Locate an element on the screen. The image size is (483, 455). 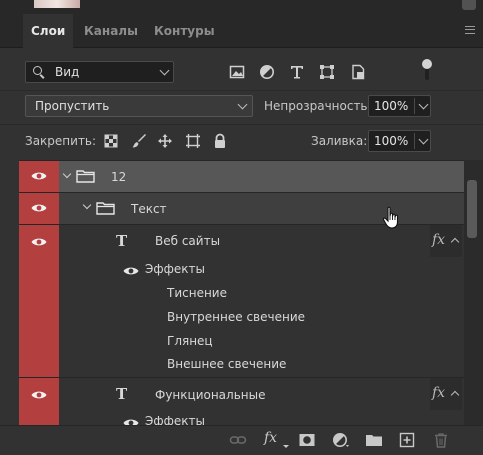
tab-paths: Контуры is located at coordinates (184, 31).